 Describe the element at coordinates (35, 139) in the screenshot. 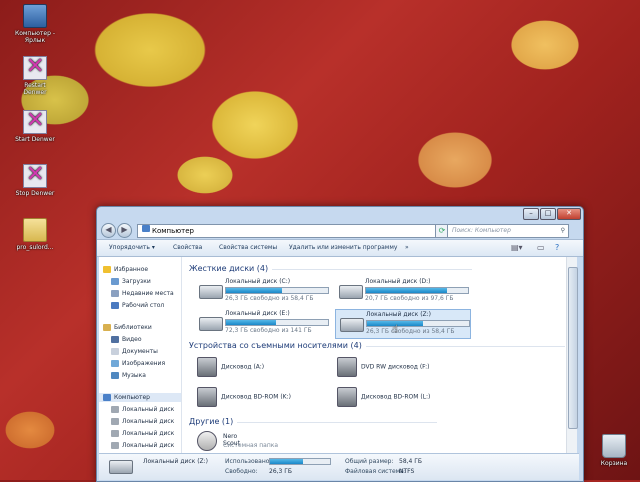

I see `desktop-icon-label: Start Denwer` at that location.